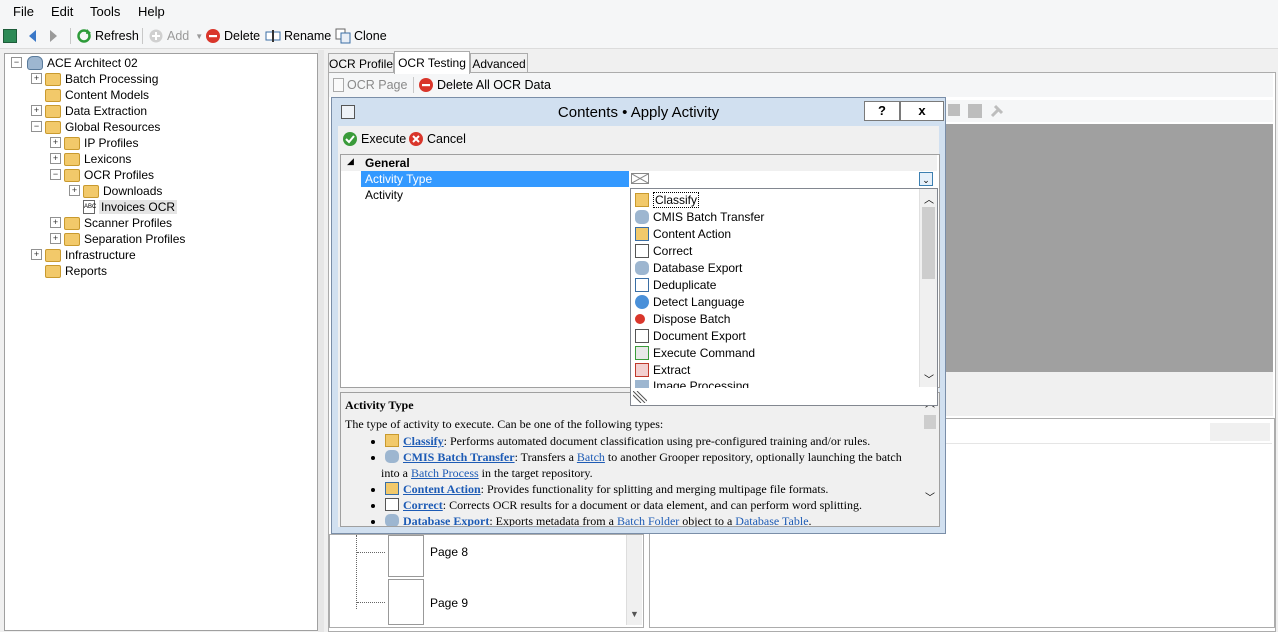 The image size is (1278, 632). I want to click on print-icon, so click(954, 110).